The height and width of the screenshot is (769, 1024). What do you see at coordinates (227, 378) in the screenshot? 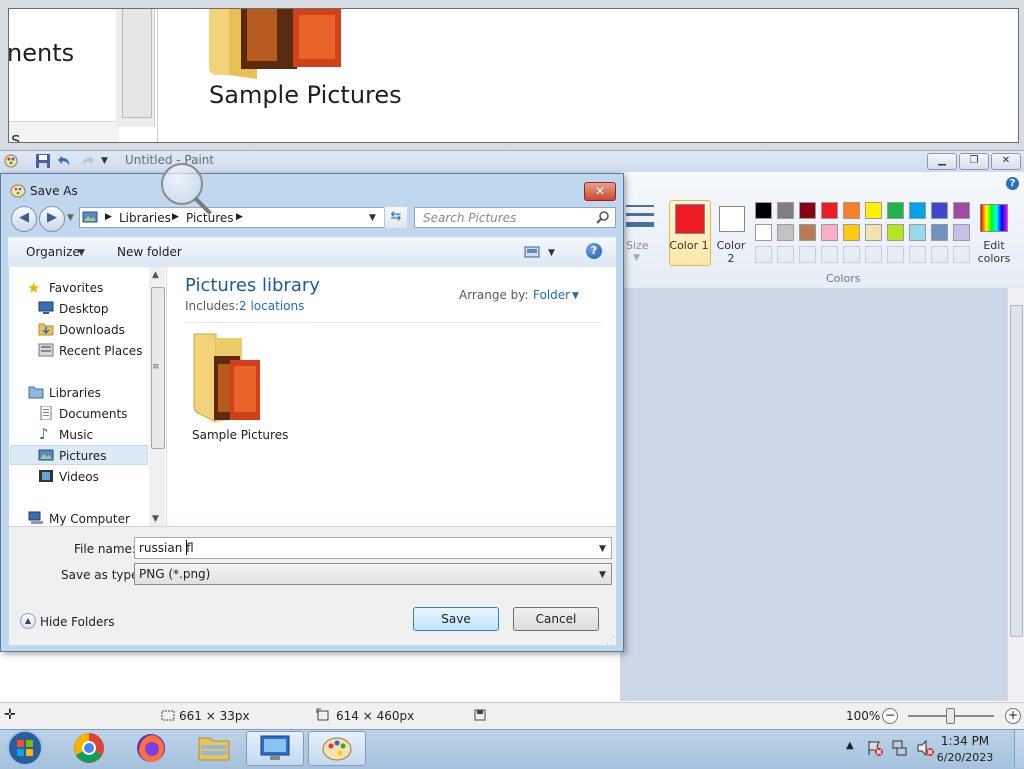
I see `sample-pictures-folder-icon` at bounding box center [227, 378].